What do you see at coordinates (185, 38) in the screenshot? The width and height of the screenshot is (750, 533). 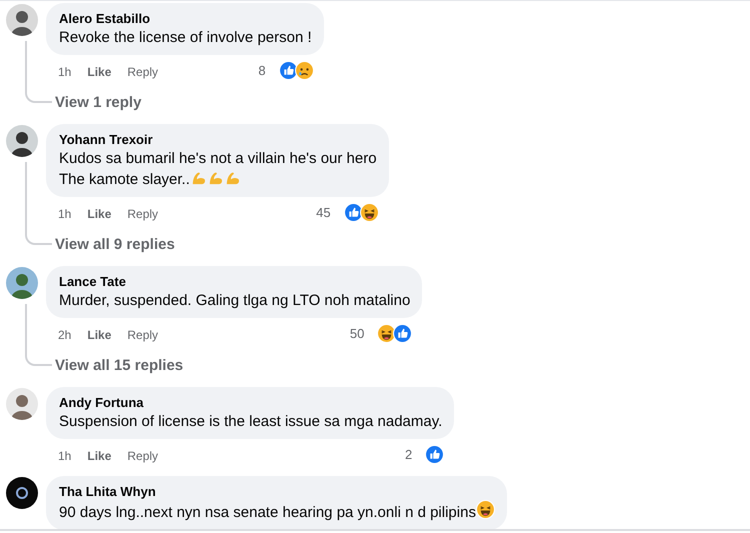 I see `comment-text: Revoke the license of involve person !` at bounding box center [185, 38].